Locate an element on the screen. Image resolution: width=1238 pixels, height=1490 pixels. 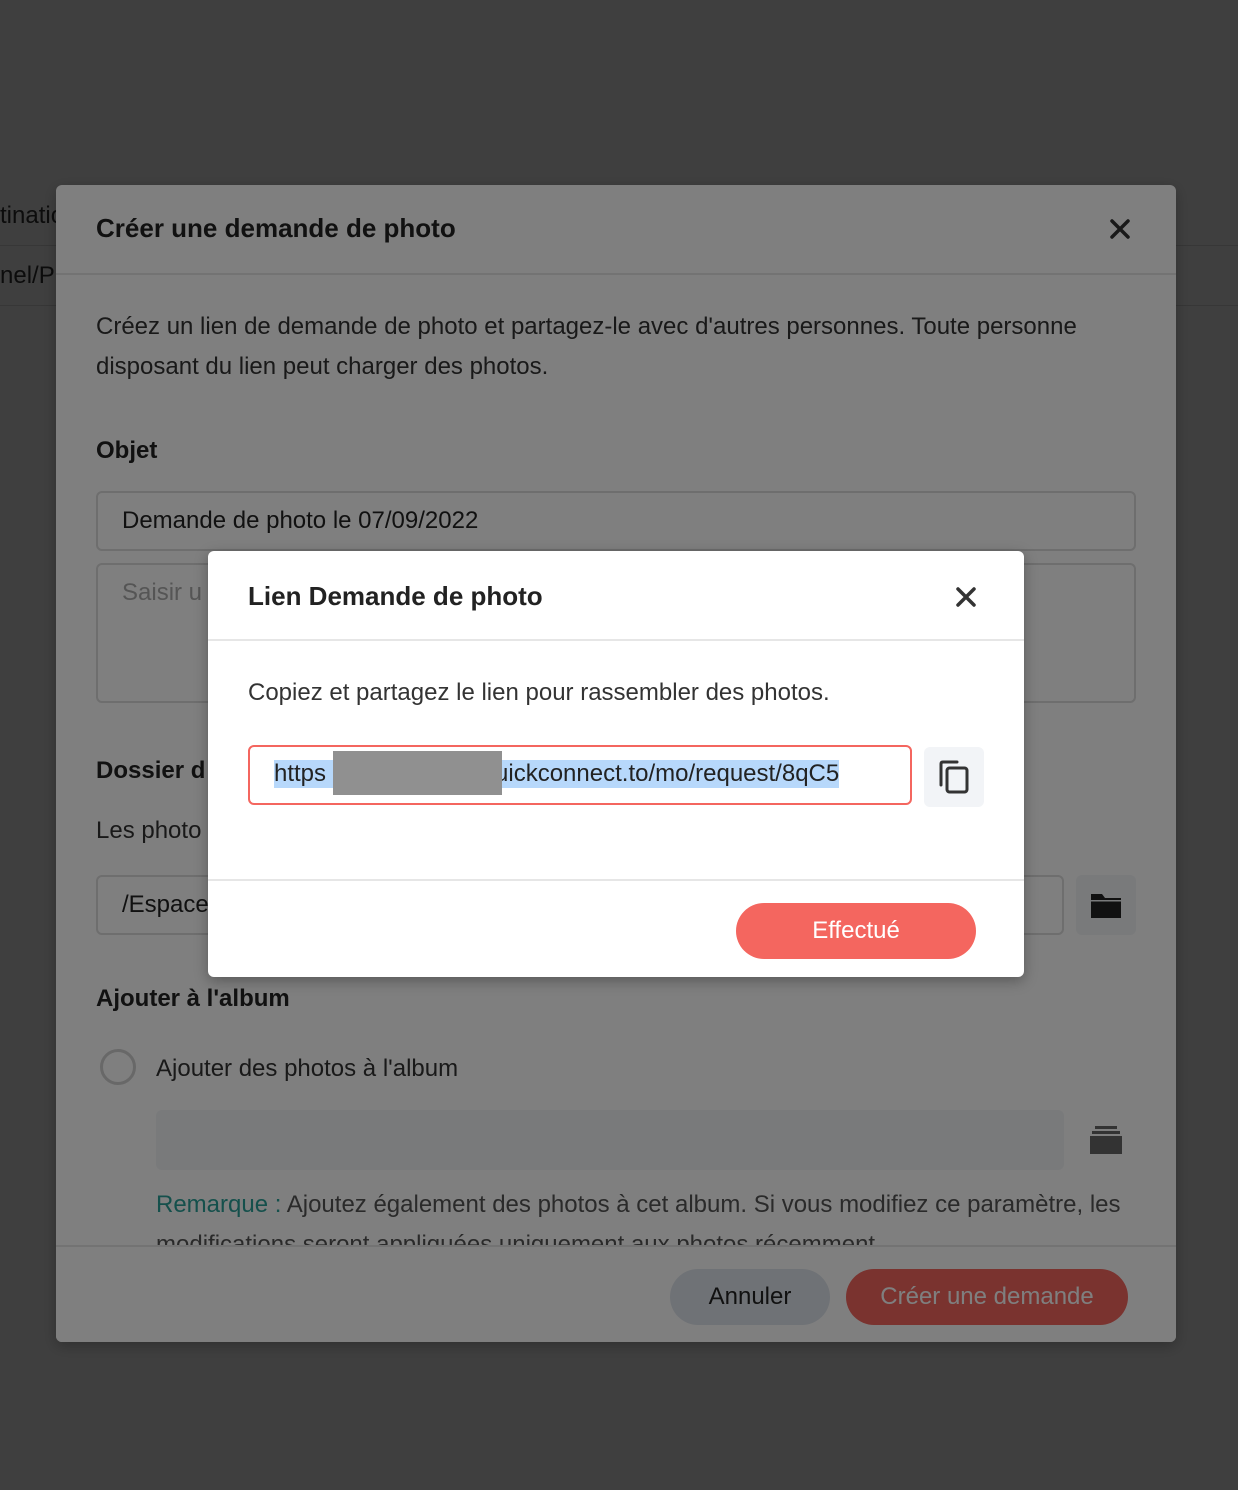
link-dialog-header: Lien Demande de photo is located at coordinates (616, 596).